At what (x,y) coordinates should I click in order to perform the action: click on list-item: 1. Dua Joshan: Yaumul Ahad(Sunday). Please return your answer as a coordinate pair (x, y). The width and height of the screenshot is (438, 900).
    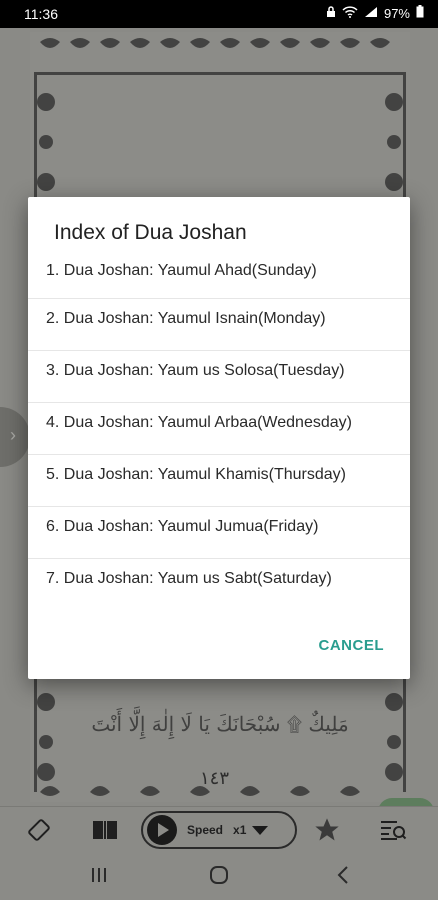
    Looking at the image, I should click on (219, 275).